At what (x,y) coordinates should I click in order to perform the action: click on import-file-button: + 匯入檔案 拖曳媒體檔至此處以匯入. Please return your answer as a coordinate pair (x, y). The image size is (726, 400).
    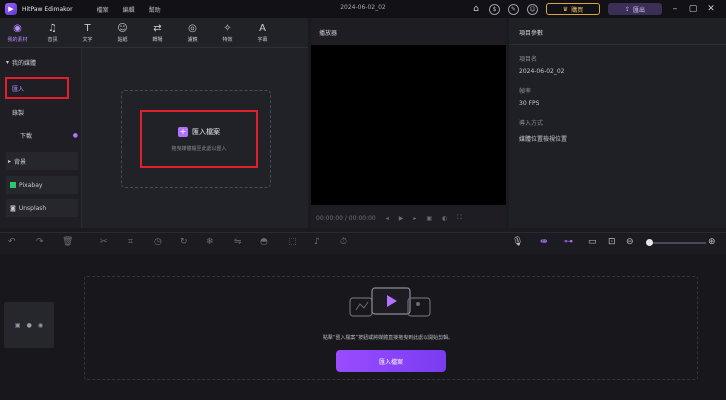
    Looking at the image, I should click on (199, 139).